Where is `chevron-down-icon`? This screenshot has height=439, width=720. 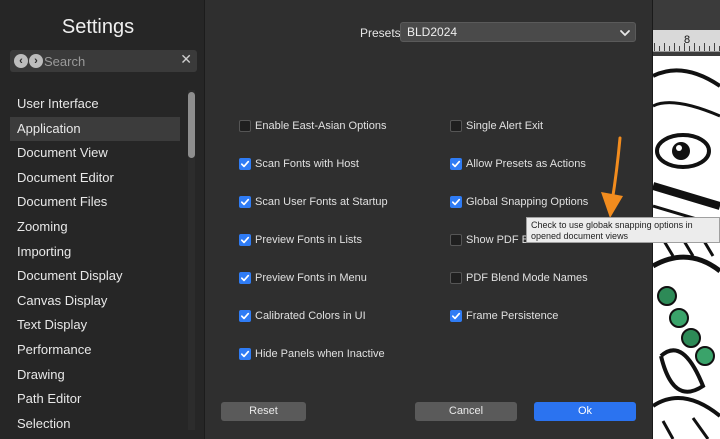 chevron-down-icon is located at coordinates (625, 33).